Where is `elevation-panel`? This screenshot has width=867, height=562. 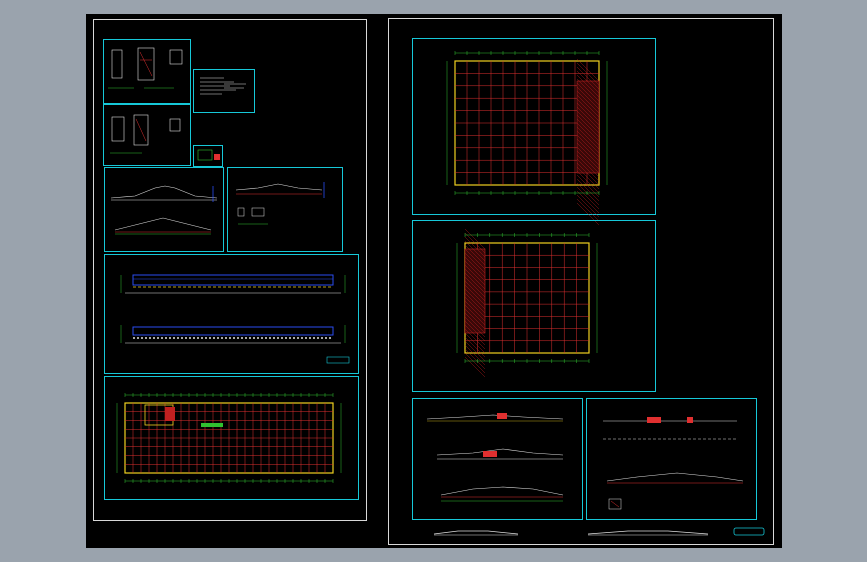 elevation-panel is located at coordinates (231, 314).